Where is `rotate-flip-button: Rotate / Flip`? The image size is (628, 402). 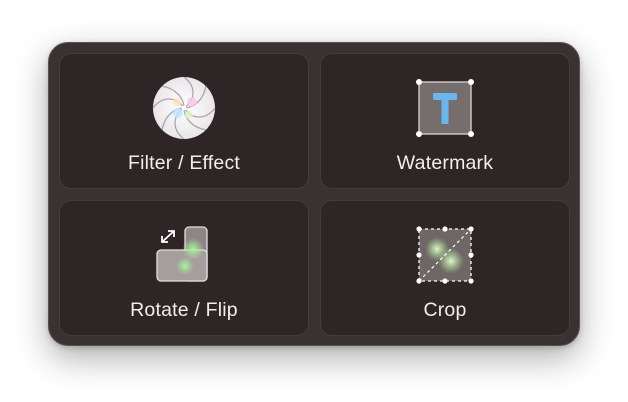 rotate-flip-button: Rotate / Flip is located at coordinates (184, 268).